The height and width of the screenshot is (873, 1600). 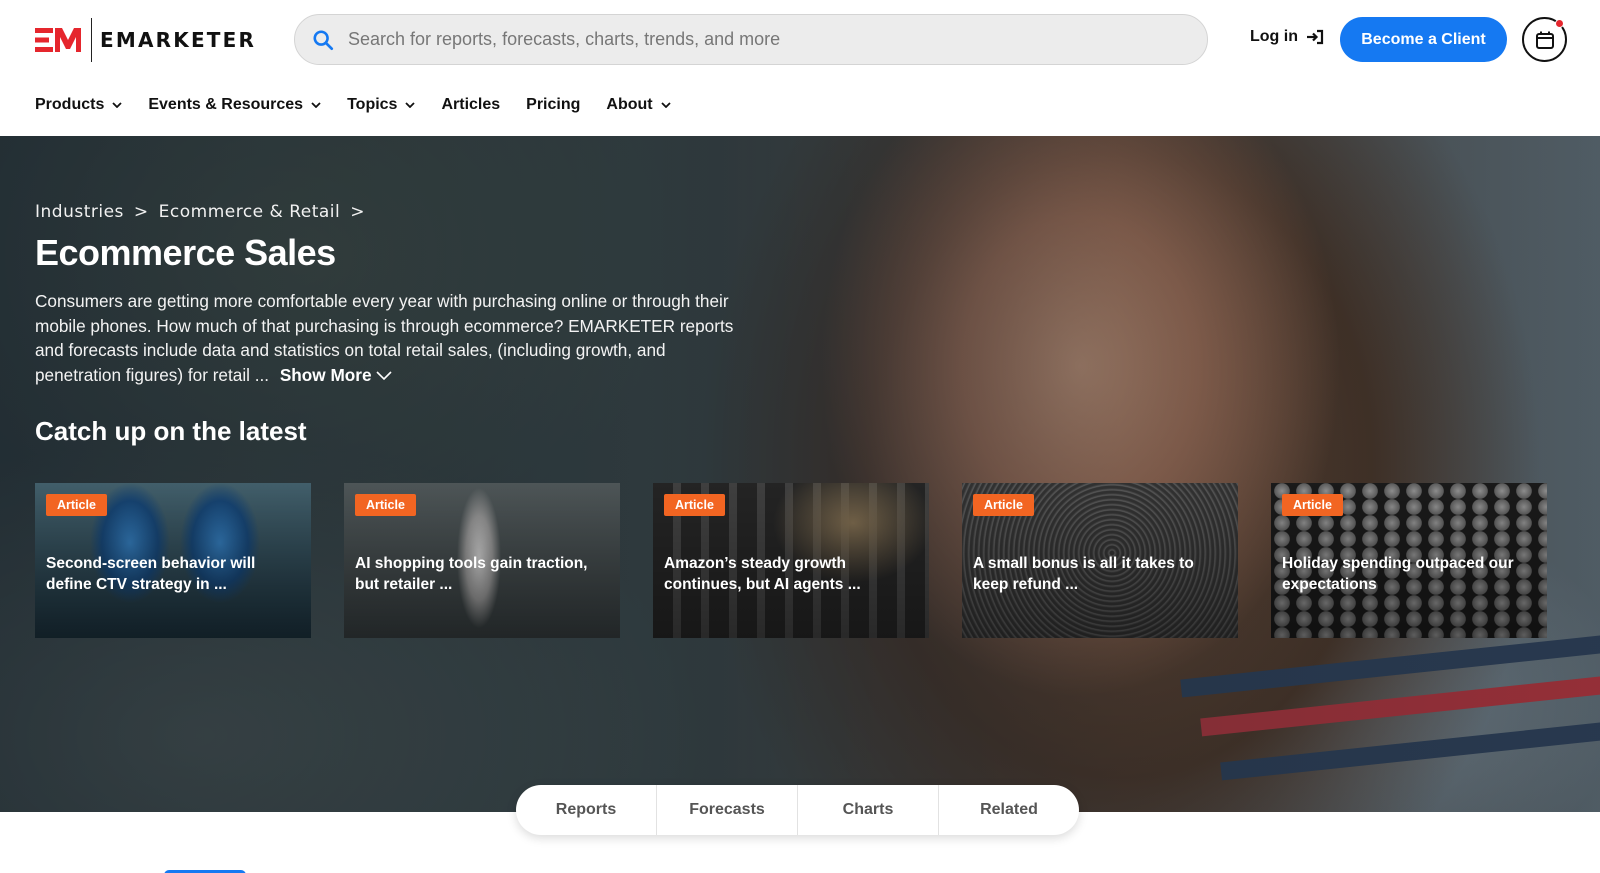 What do you see at coordinates (629, 104) in the screenshot?
I see `nav-label: About` at bounding box center [629, 104].